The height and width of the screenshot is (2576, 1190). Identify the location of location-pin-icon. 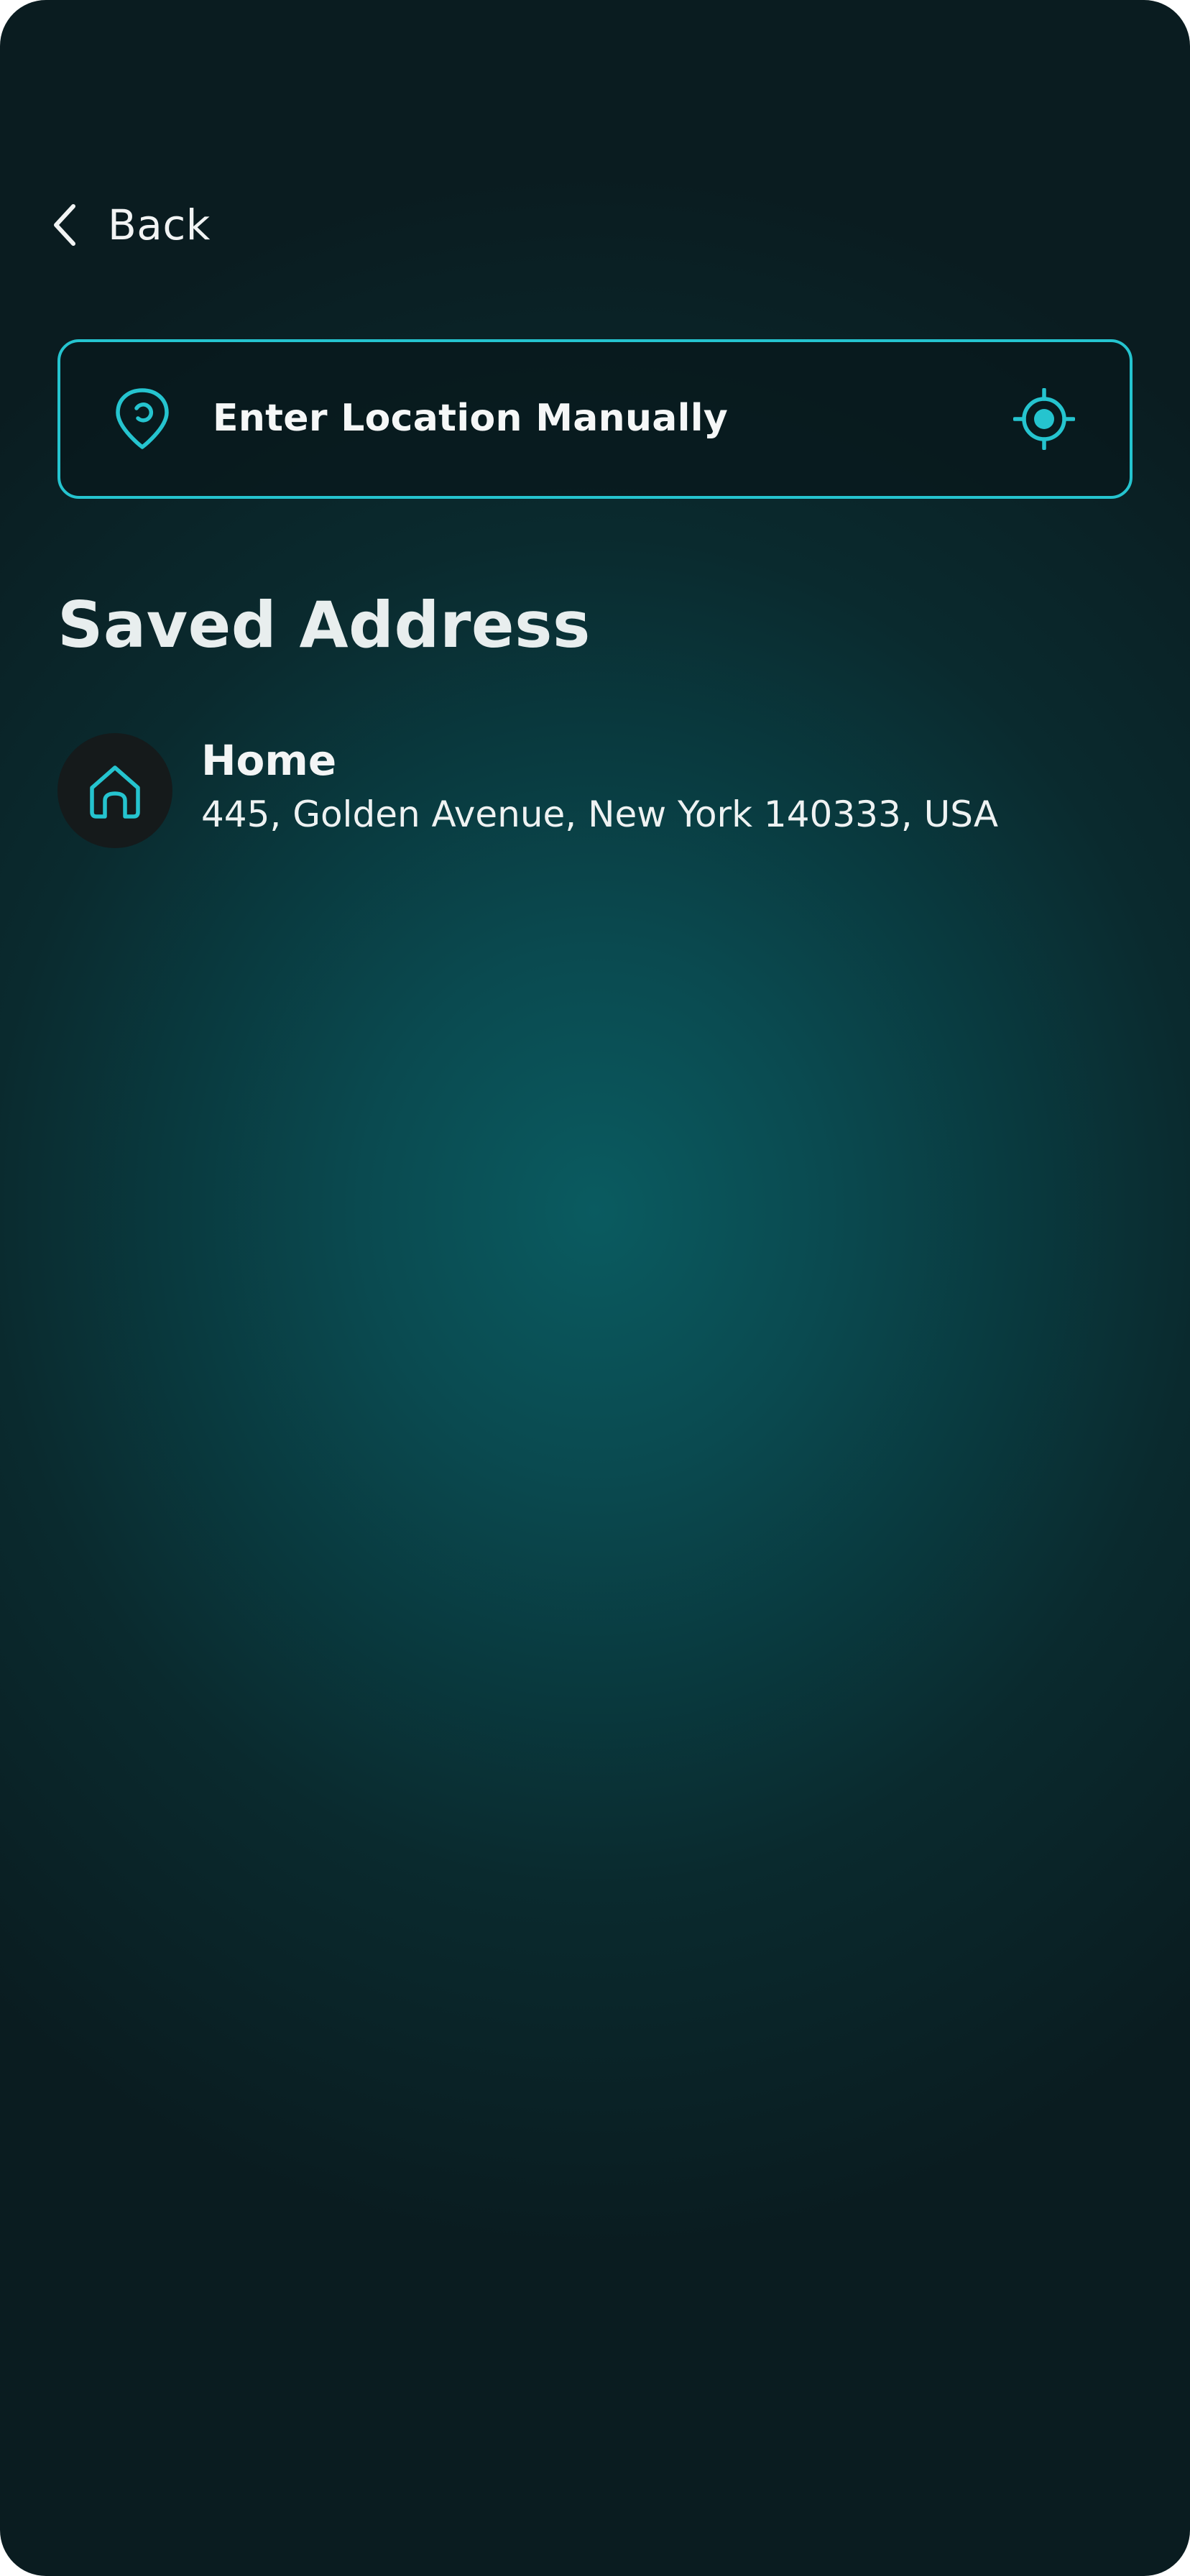
(142, 418).